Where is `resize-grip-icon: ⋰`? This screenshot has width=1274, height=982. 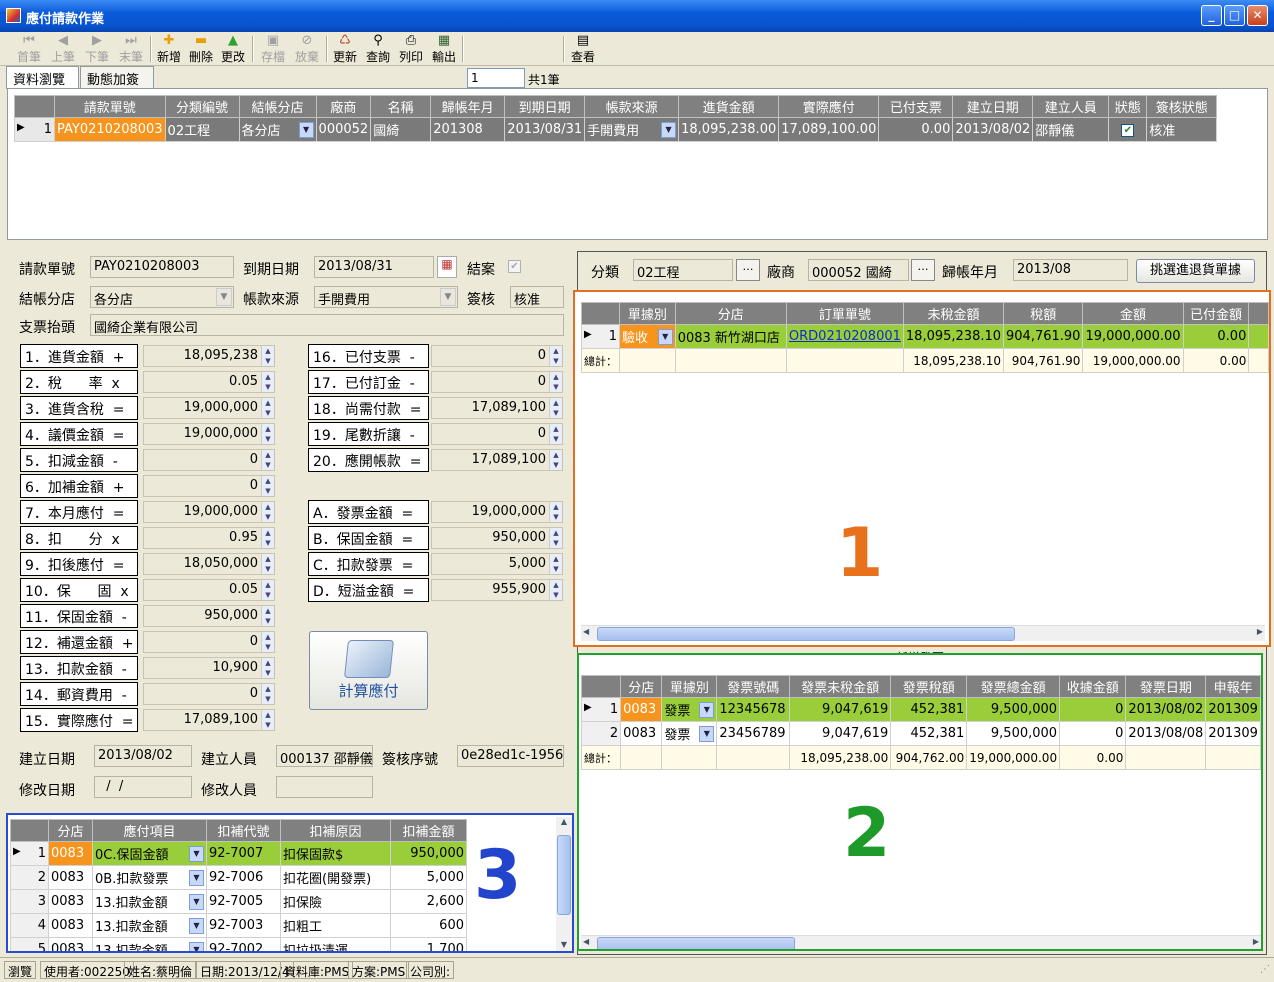
resize-grip-icon: ⋰ is located at coordinates (1265, 969).